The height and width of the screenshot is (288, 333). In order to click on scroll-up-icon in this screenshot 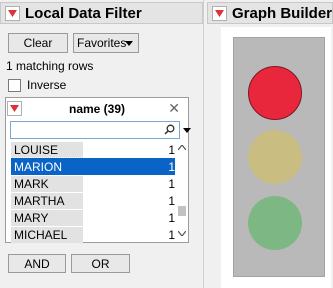, I will do `click(182, 147)`.